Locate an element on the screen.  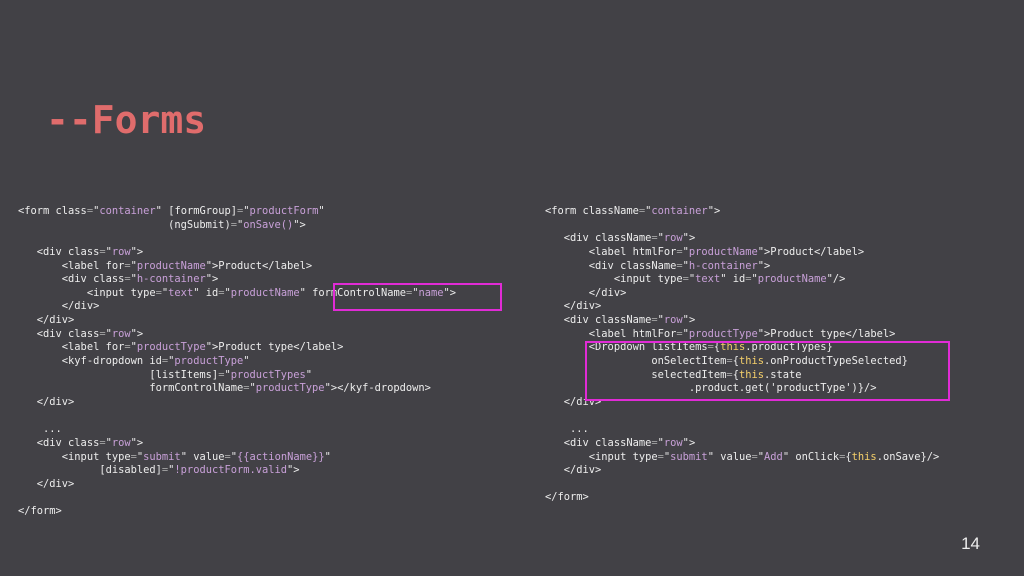
slide-title: --Forms is located at coordinates (126, 120).